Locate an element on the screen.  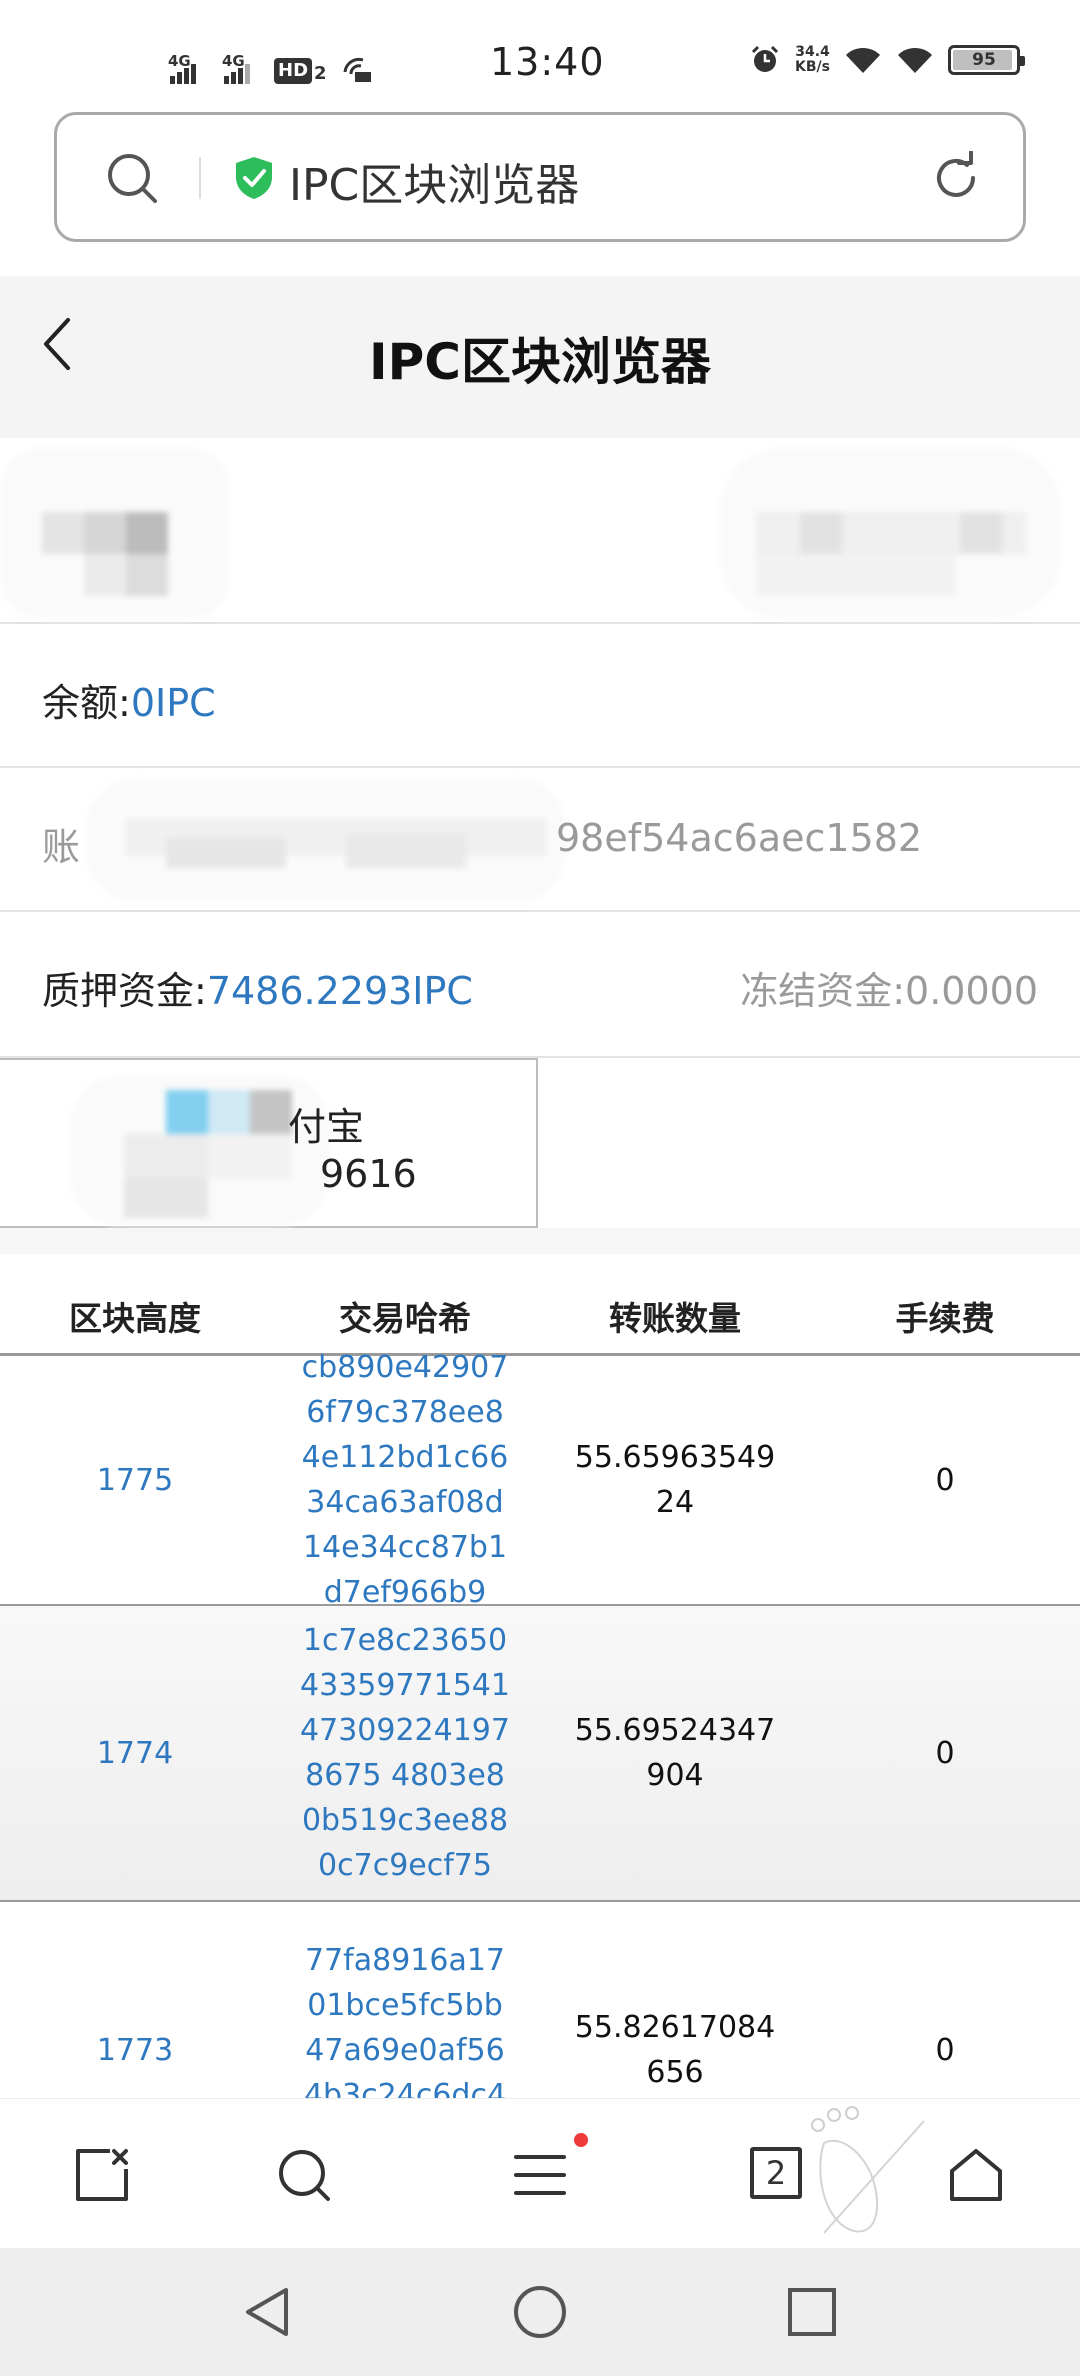
page-title: IPC区块浏览器 is located at coordinates (540, 362).